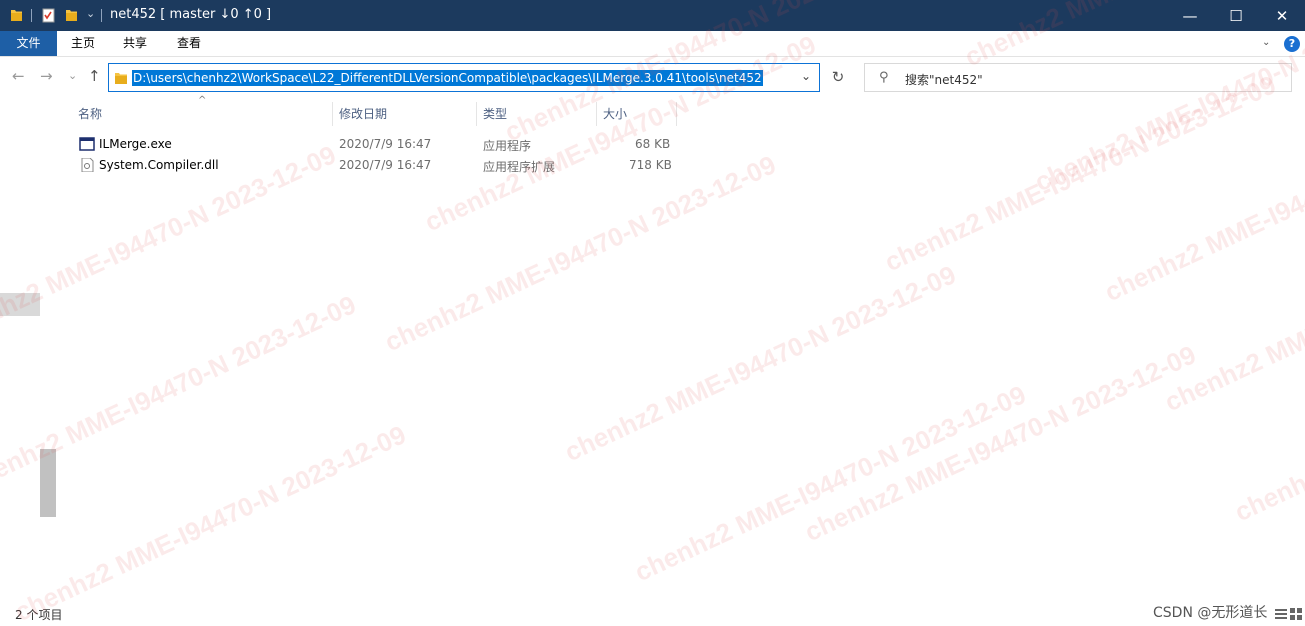  I want to click on expand-ribbon-icon: ⌄, so click(1266, 42).